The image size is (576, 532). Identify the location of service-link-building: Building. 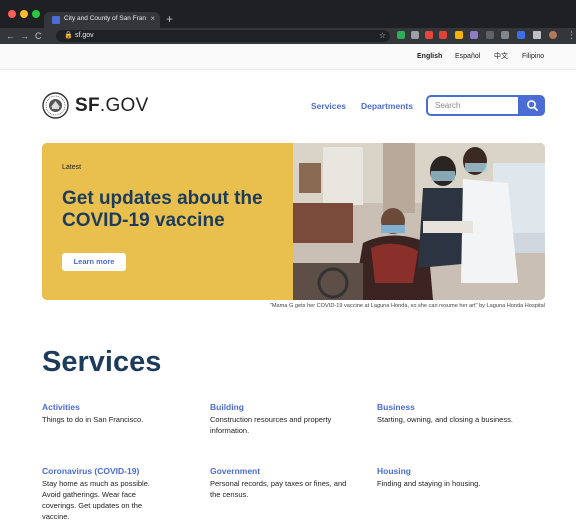
(277, 407).